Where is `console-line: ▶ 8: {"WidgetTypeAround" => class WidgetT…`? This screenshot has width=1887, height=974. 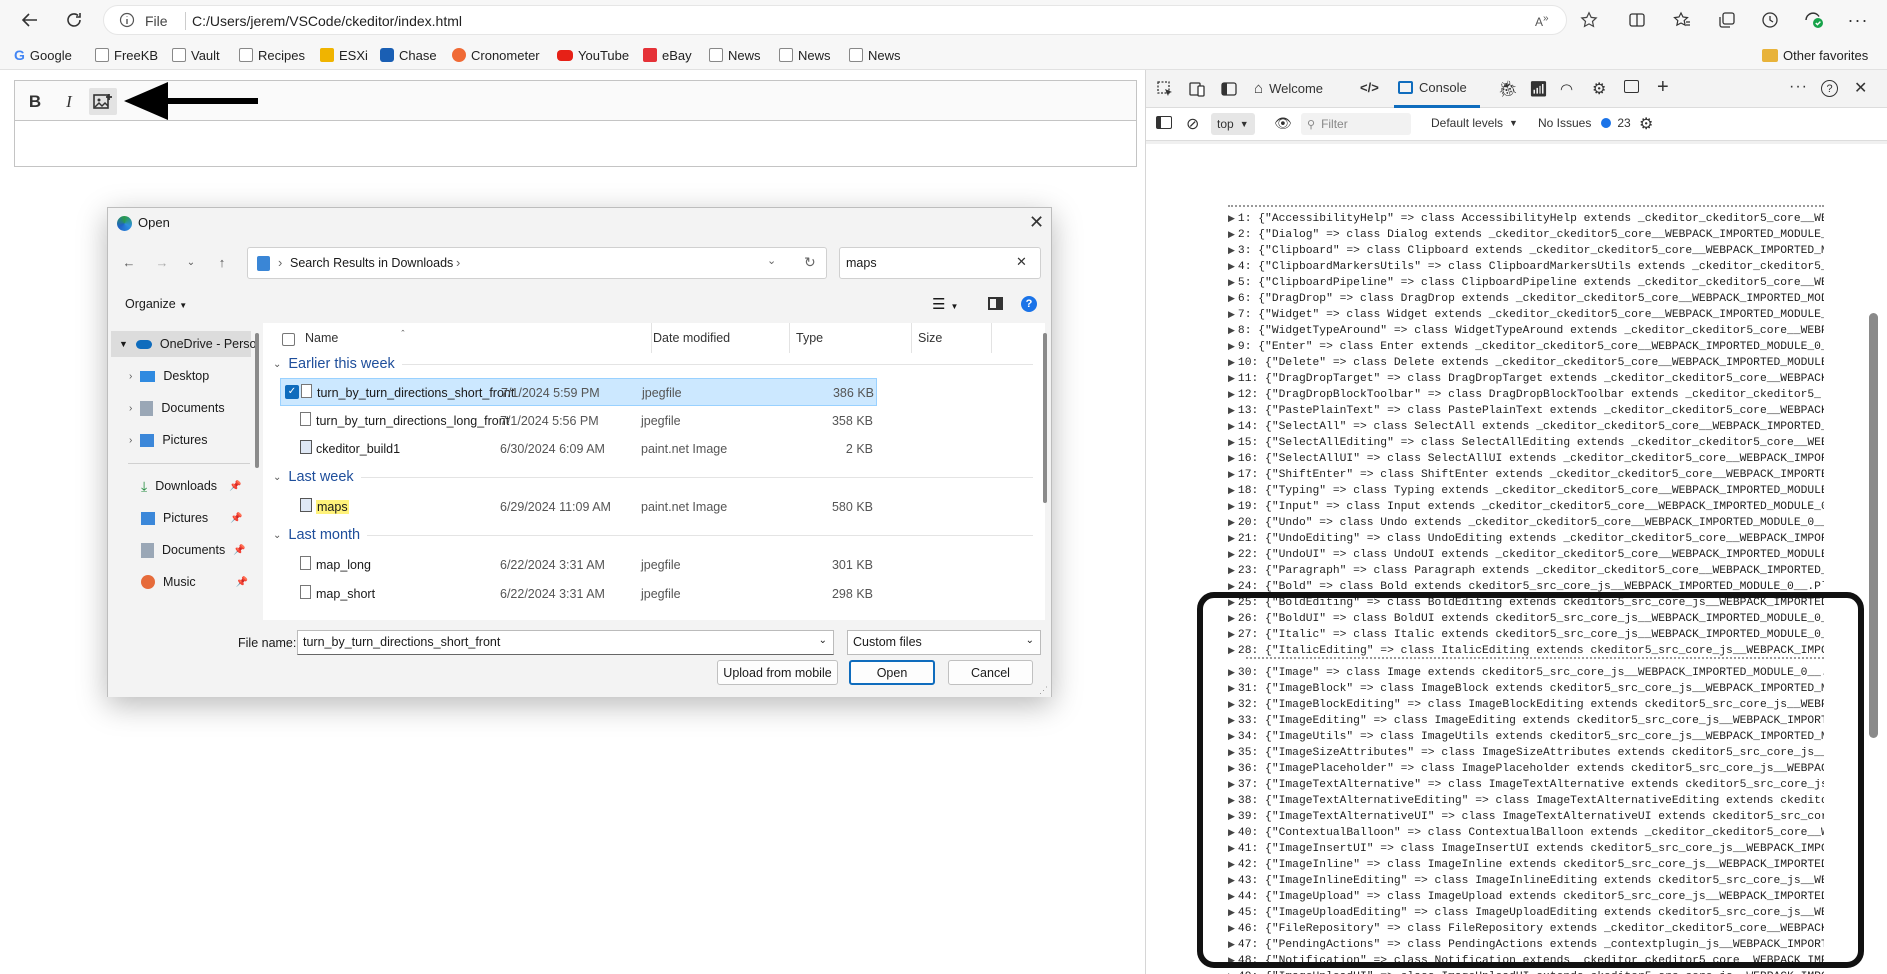 console-line: ▶ 8: {"WidgetTypeAround" => class WidgetT… is located at coordinates (1526, 331).